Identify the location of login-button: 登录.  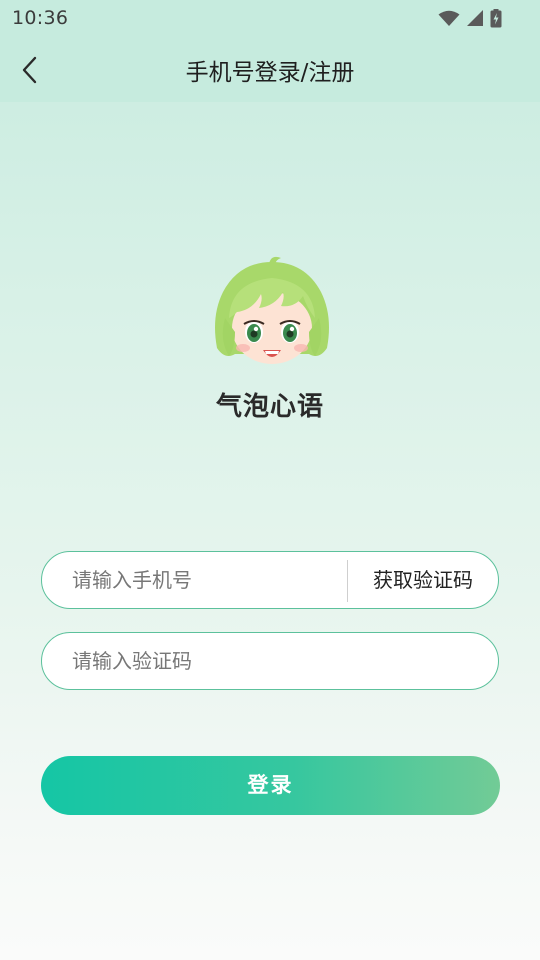
(270, 785).